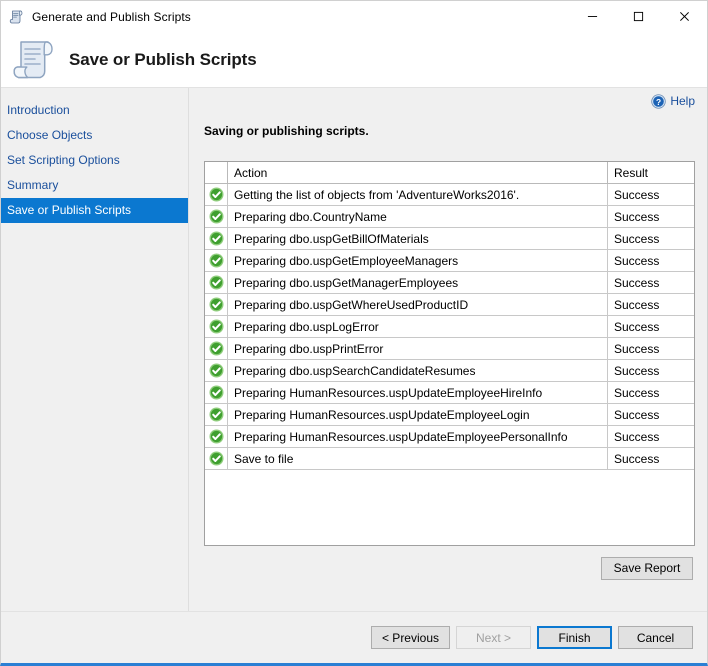 Image resolution: width=708 pixels, height=666 pixels. Describe the element at coordinates (417, 238) in the screenshot. I see `cell-action: Preparing dbo.uspGetBillOfMaterials` at that location.